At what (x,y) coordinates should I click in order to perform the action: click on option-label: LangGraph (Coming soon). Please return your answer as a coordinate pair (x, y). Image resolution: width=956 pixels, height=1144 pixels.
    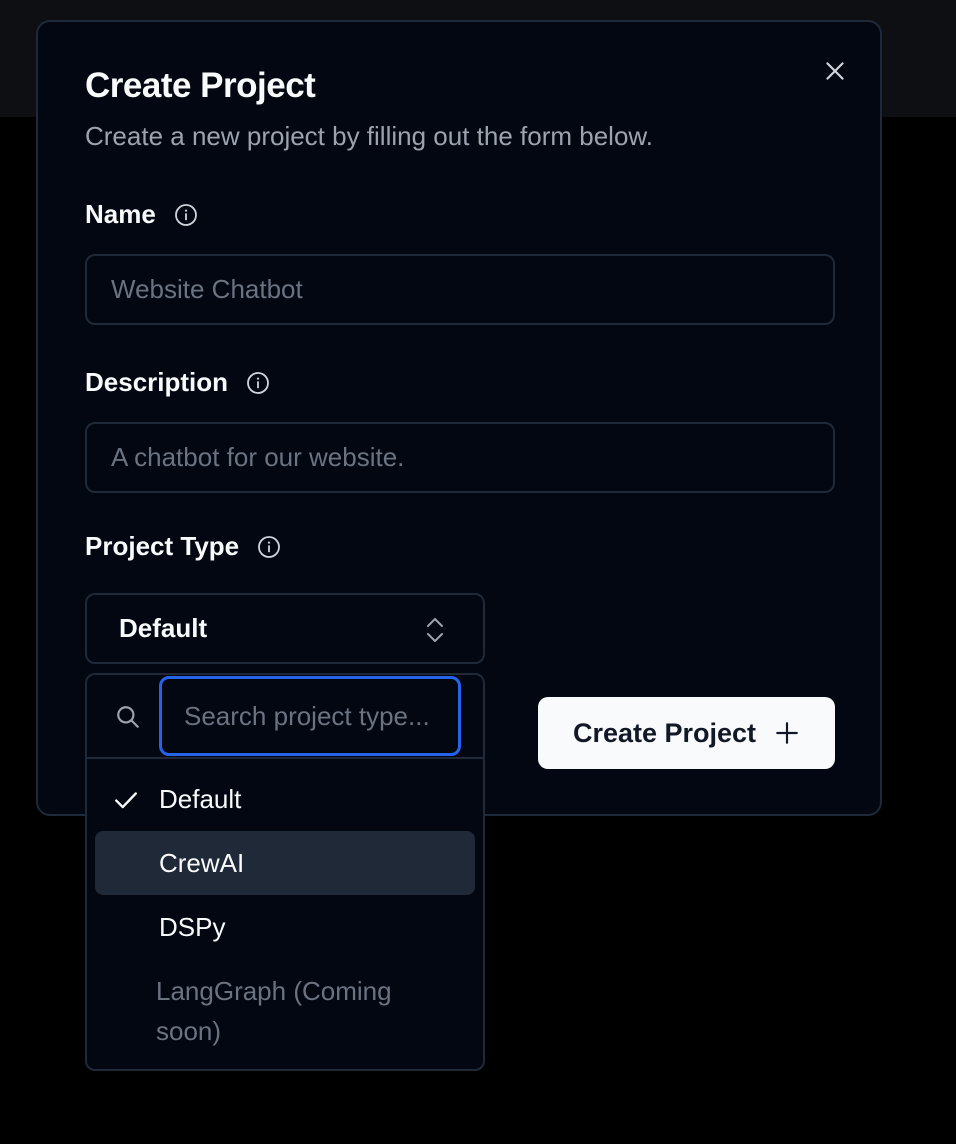
    Looking at the image, I should click on (274, 1011).